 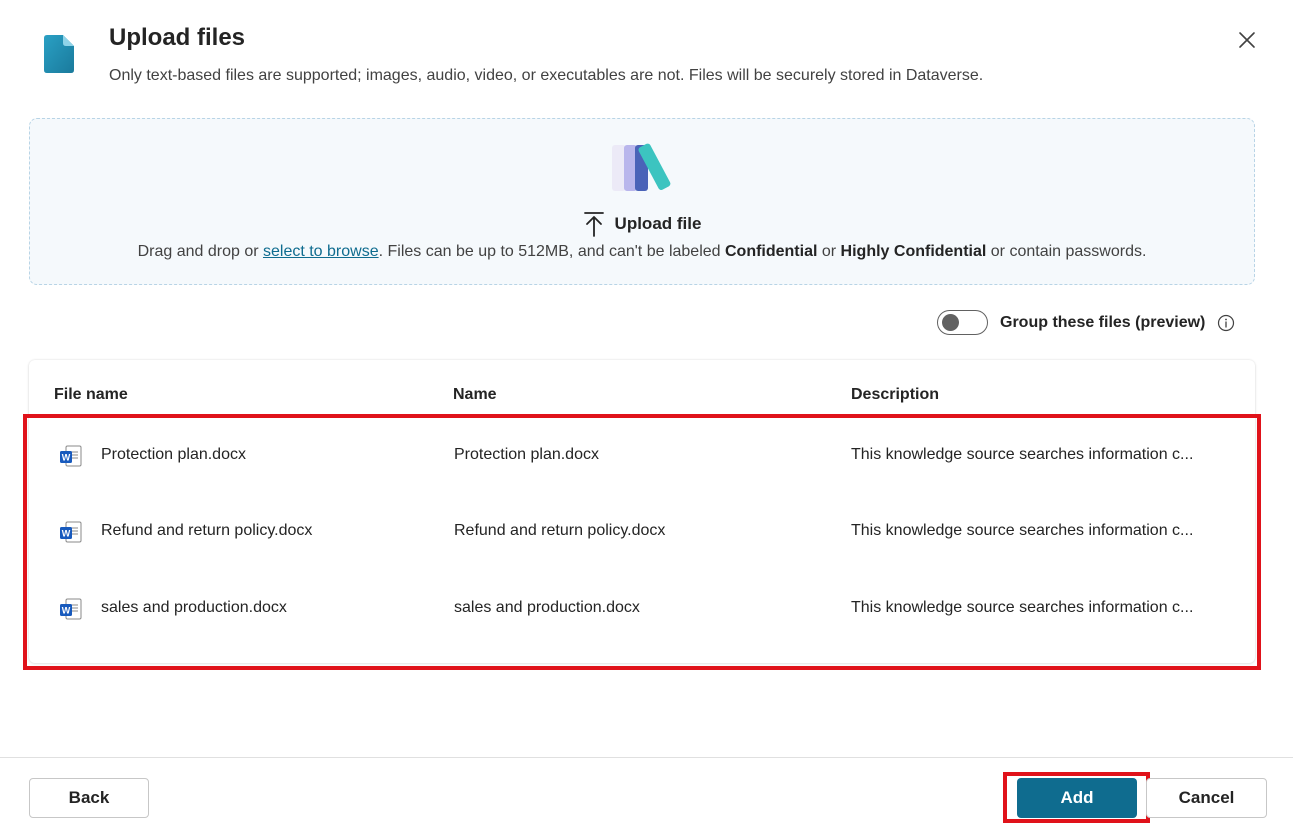 What do you see at coordinates (658, 223) in the screenshot?
I see `upload-file-label: Upload file` at bounding box center [658, 223].